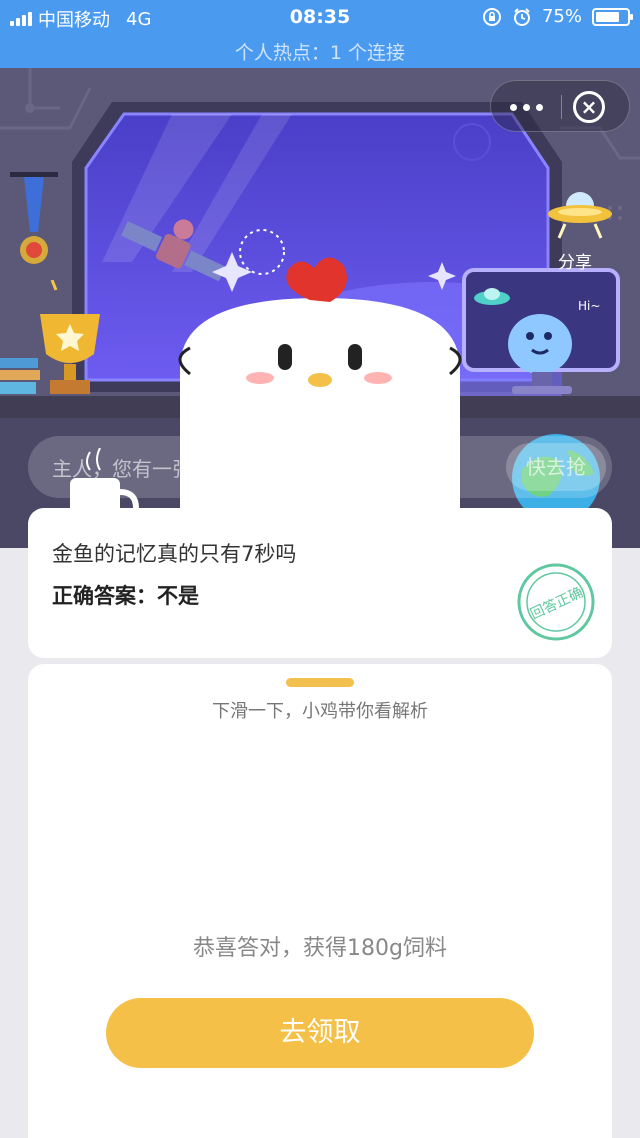  I want to click on rotation-lock-icon, so click(491, 16).